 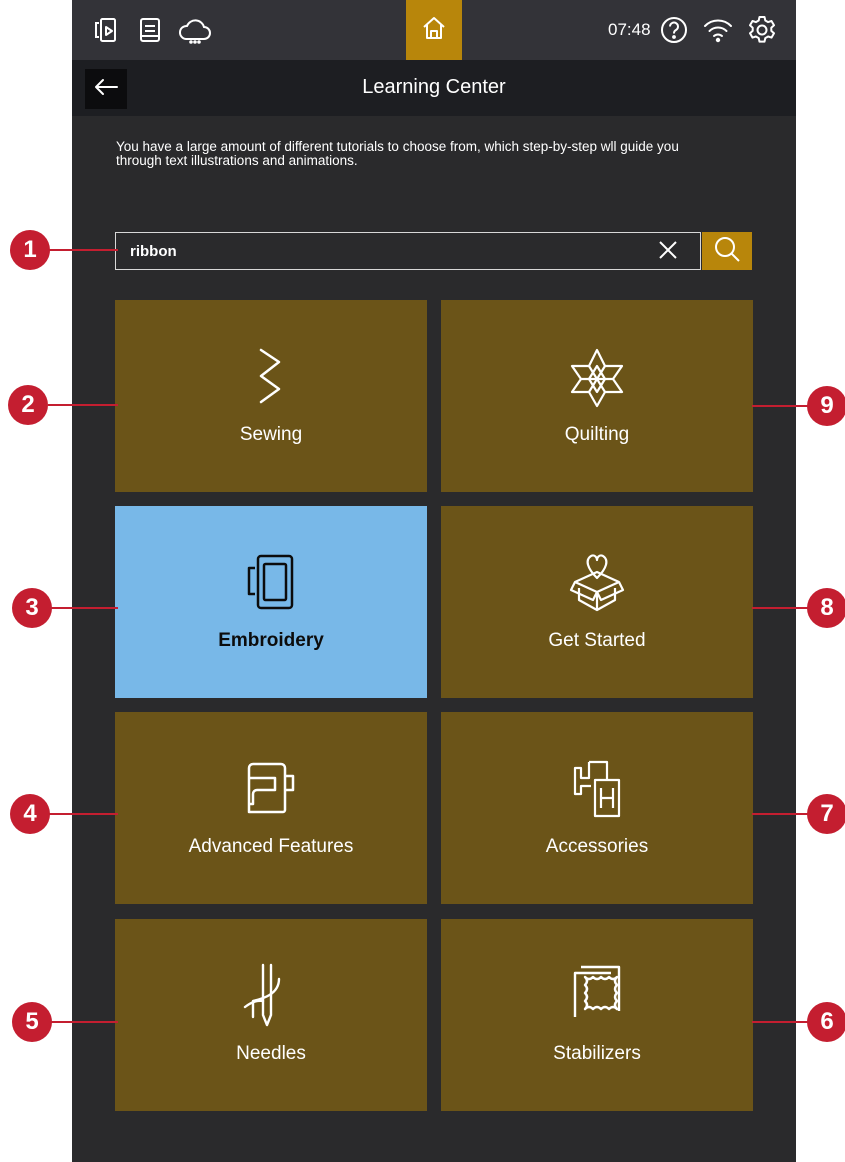 I want to click on search-icon, so click(x=727, y=251).